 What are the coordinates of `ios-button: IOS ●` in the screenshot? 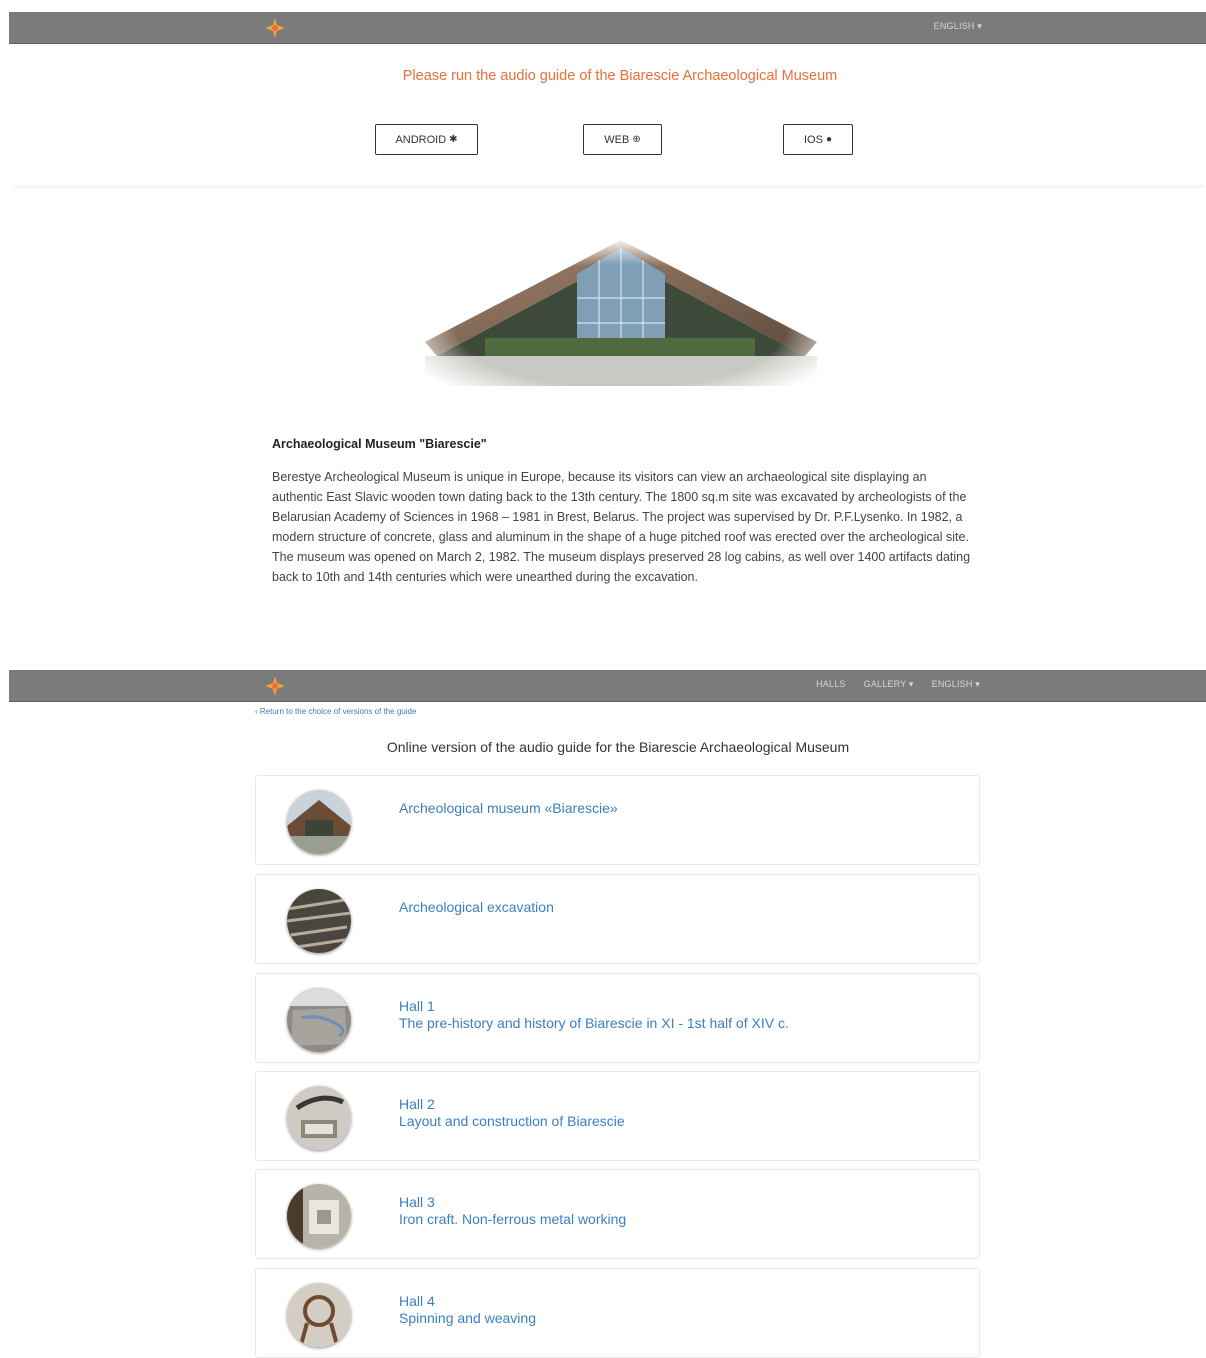 It's located at (818, 139).